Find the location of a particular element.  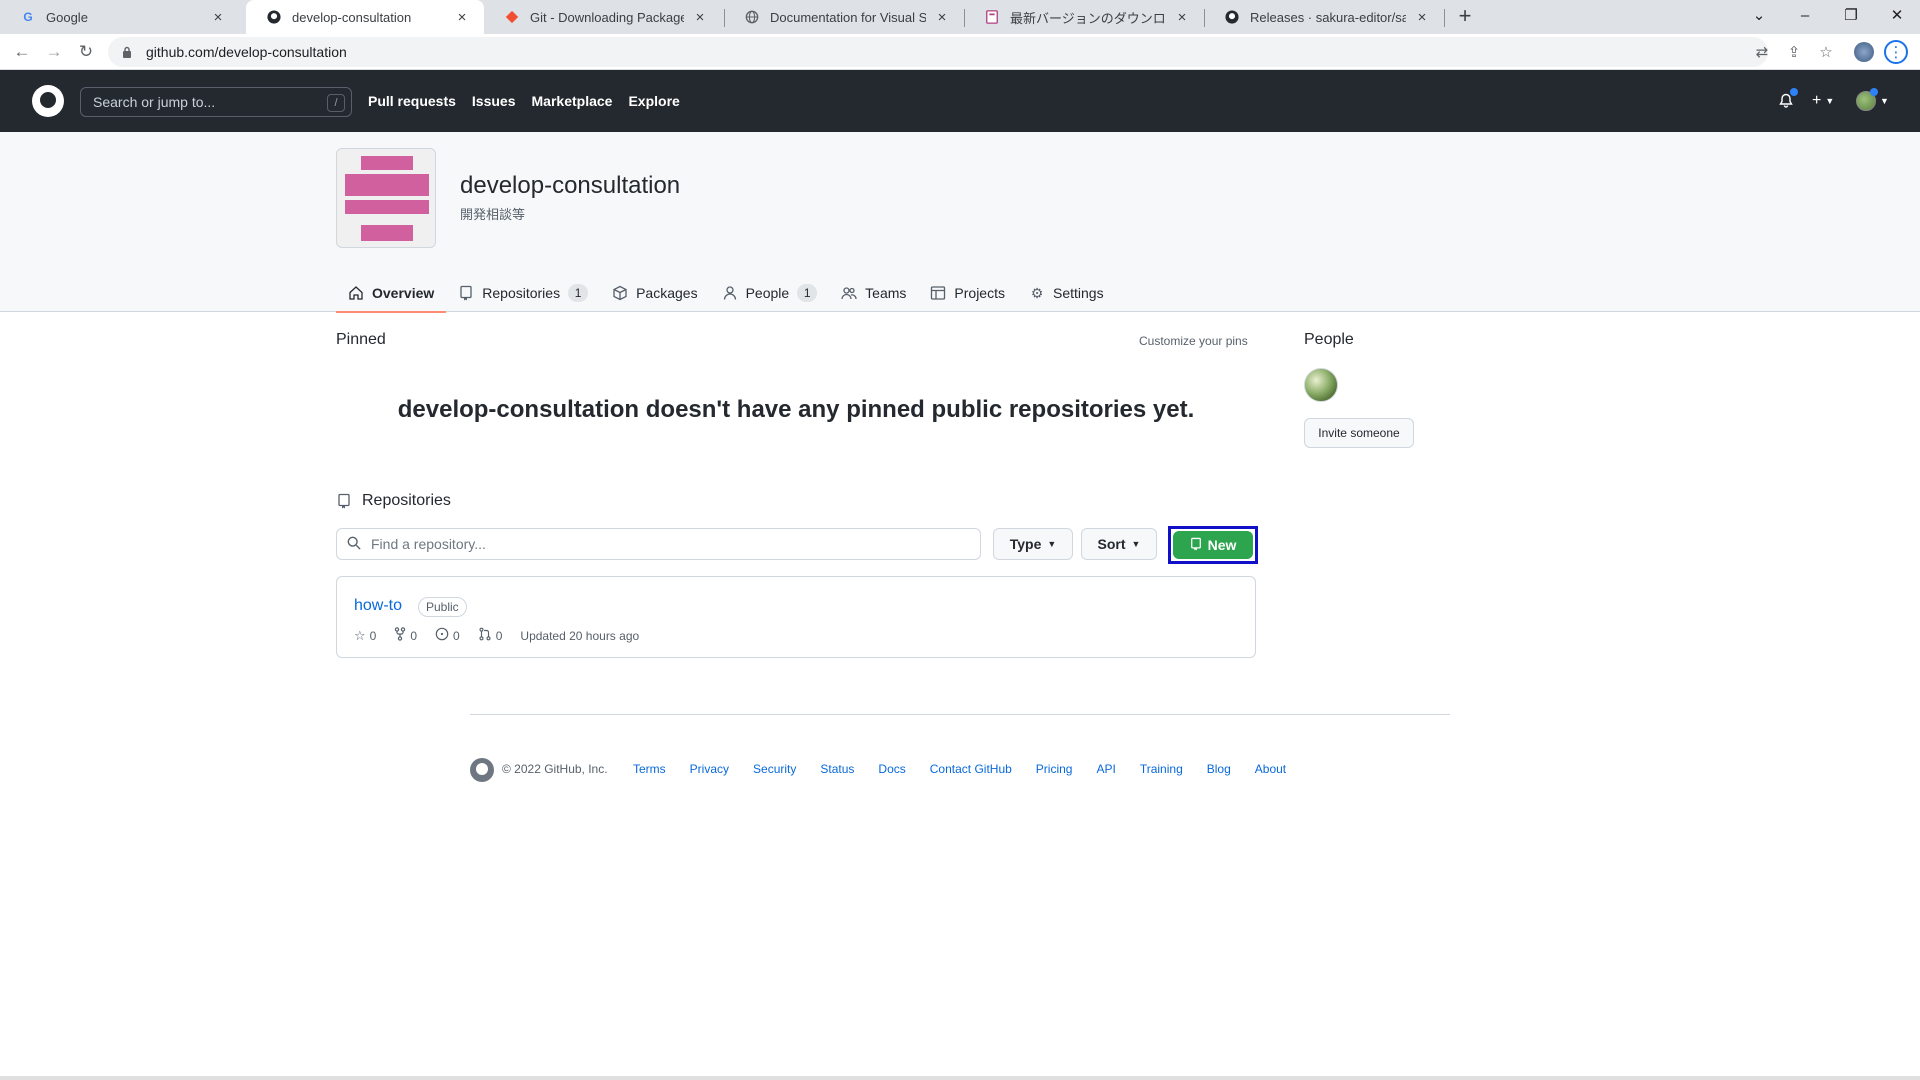

footer-link-docs: Docs is located at coordinates (891, 769).